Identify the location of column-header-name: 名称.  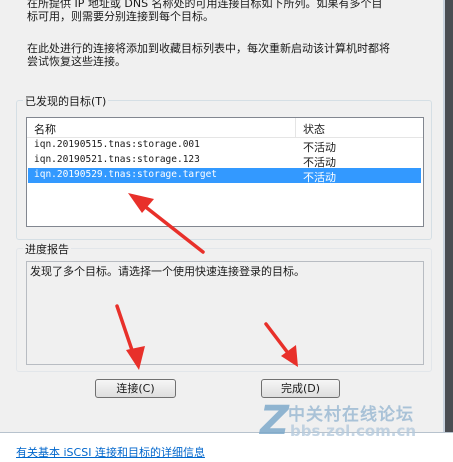
(45, 129).